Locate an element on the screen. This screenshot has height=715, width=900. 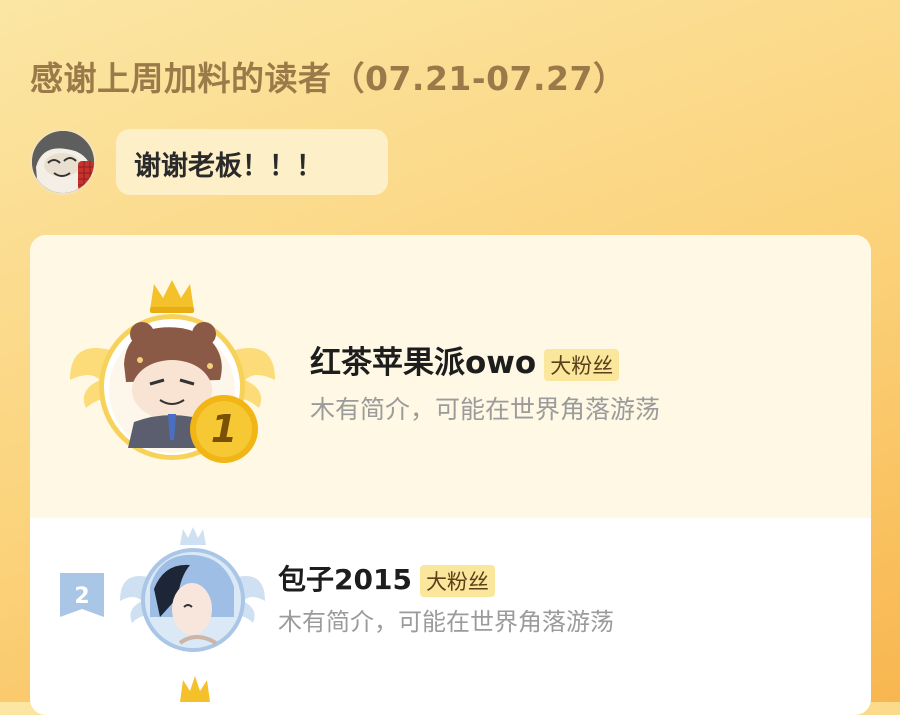
author-avatar is located at coordinates (63, 162).